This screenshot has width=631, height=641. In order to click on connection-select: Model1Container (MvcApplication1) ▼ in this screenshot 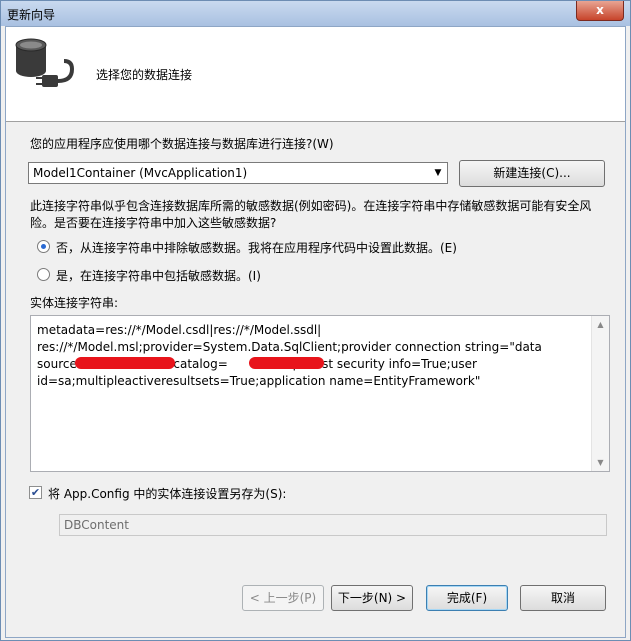, I will do `click(238, 173)`.